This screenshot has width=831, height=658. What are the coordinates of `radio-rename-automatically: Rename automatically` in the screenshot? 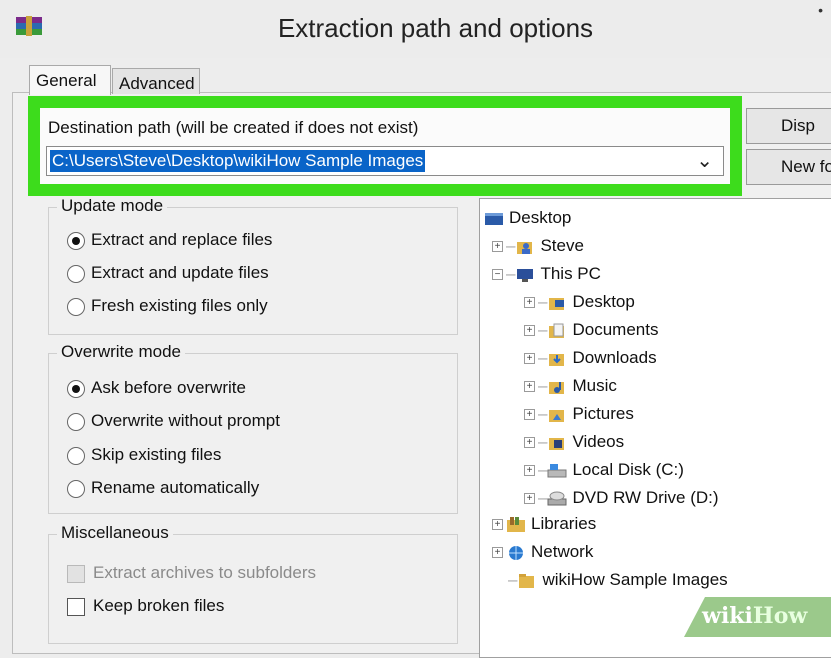 It's located at (163, 488).